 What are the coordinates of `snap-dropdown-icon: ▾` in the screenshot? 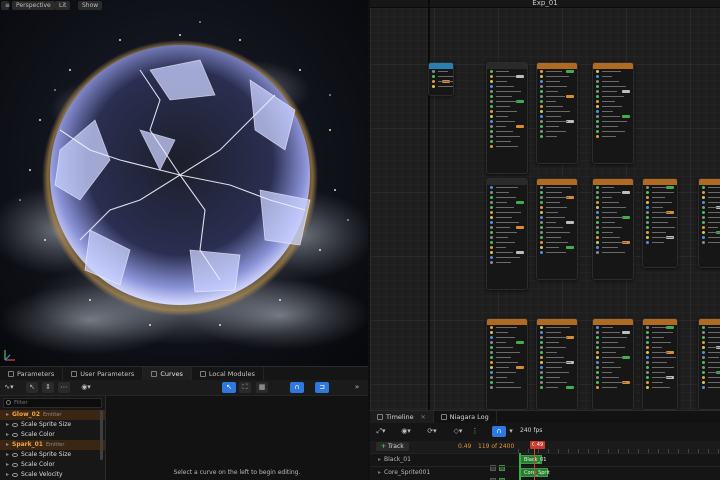 It's located at (511, 431).